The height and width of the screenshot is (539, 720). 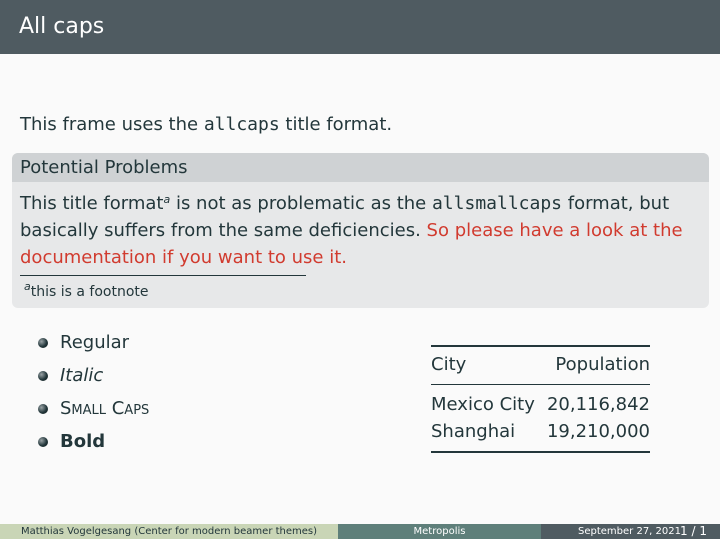 I want to click on footer-date: September 27, 2021, so click(x=629, y=531).